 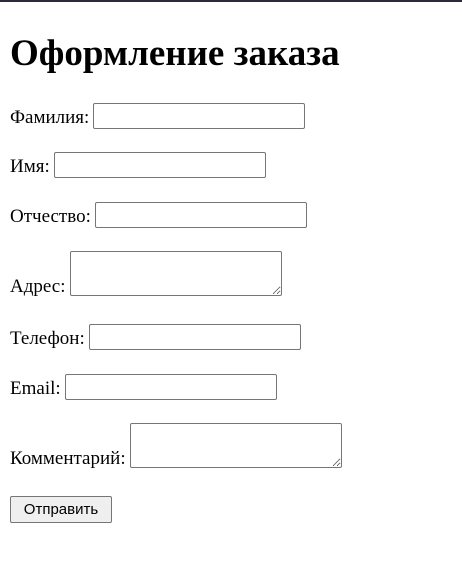 What do you see at coordinates (61, 509) in the screenshot?
I see `submit-button: Отправить` at bounding box center [61, 509].